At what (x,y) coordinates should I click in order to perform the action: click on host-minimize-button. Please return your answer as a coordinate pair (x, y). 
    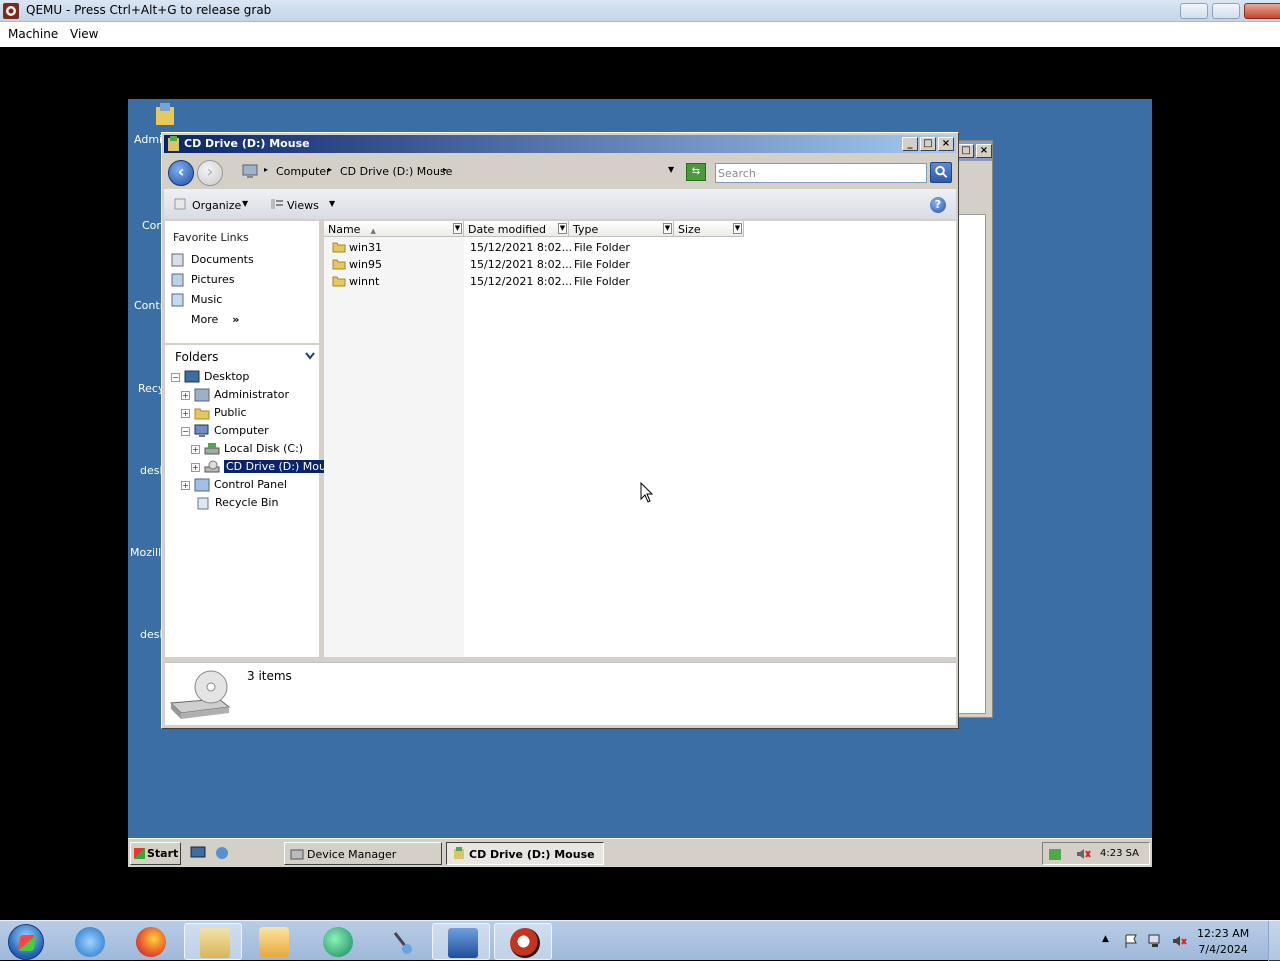
    Looking at the image, I should click on (1194, 11).